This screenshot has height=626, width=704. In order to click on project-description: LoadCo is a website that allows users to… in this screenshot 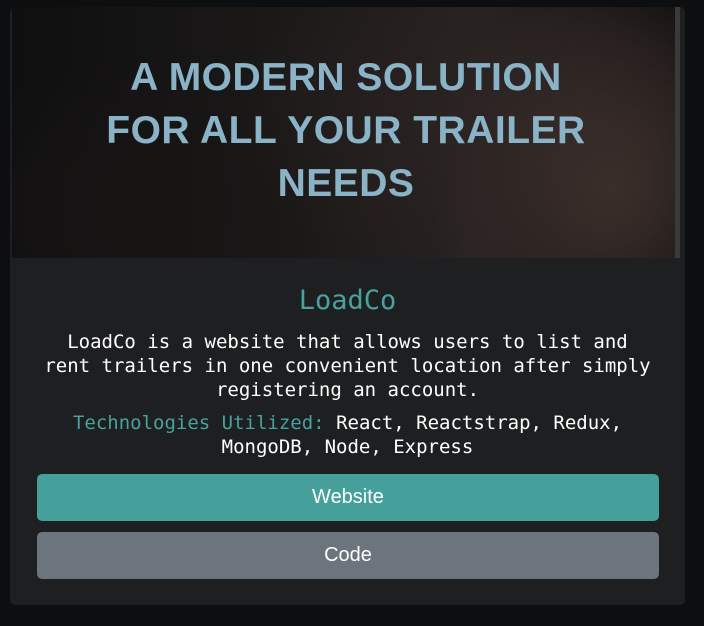, I will do `click(347, 366)`.